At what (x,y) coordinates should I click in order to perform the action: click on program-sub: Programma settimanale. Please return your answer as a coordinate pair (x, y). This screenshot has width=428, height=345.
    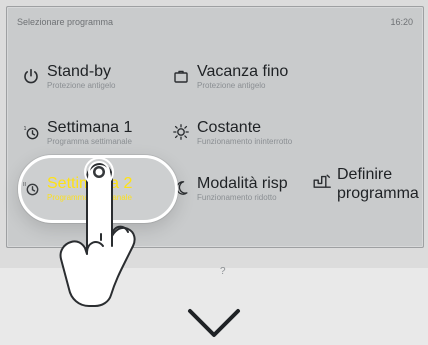
    Looking at the image, I should click on (89, 141).